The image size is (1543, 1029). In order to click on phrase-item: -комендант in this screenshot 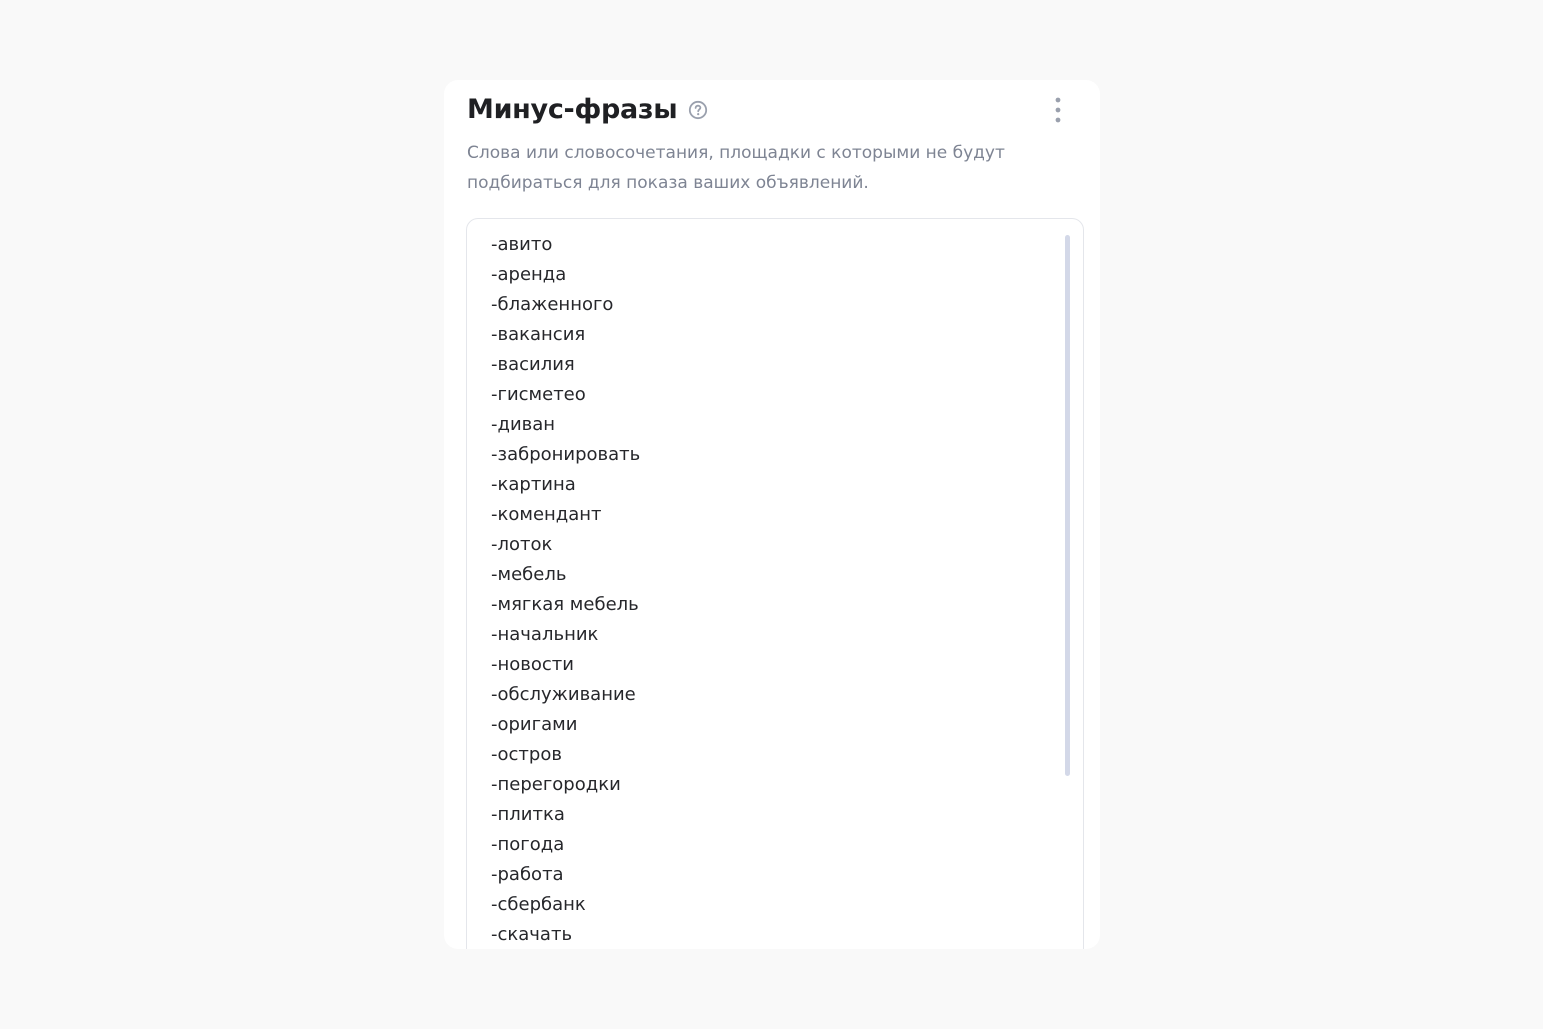, I will do `click(546, 514)`.